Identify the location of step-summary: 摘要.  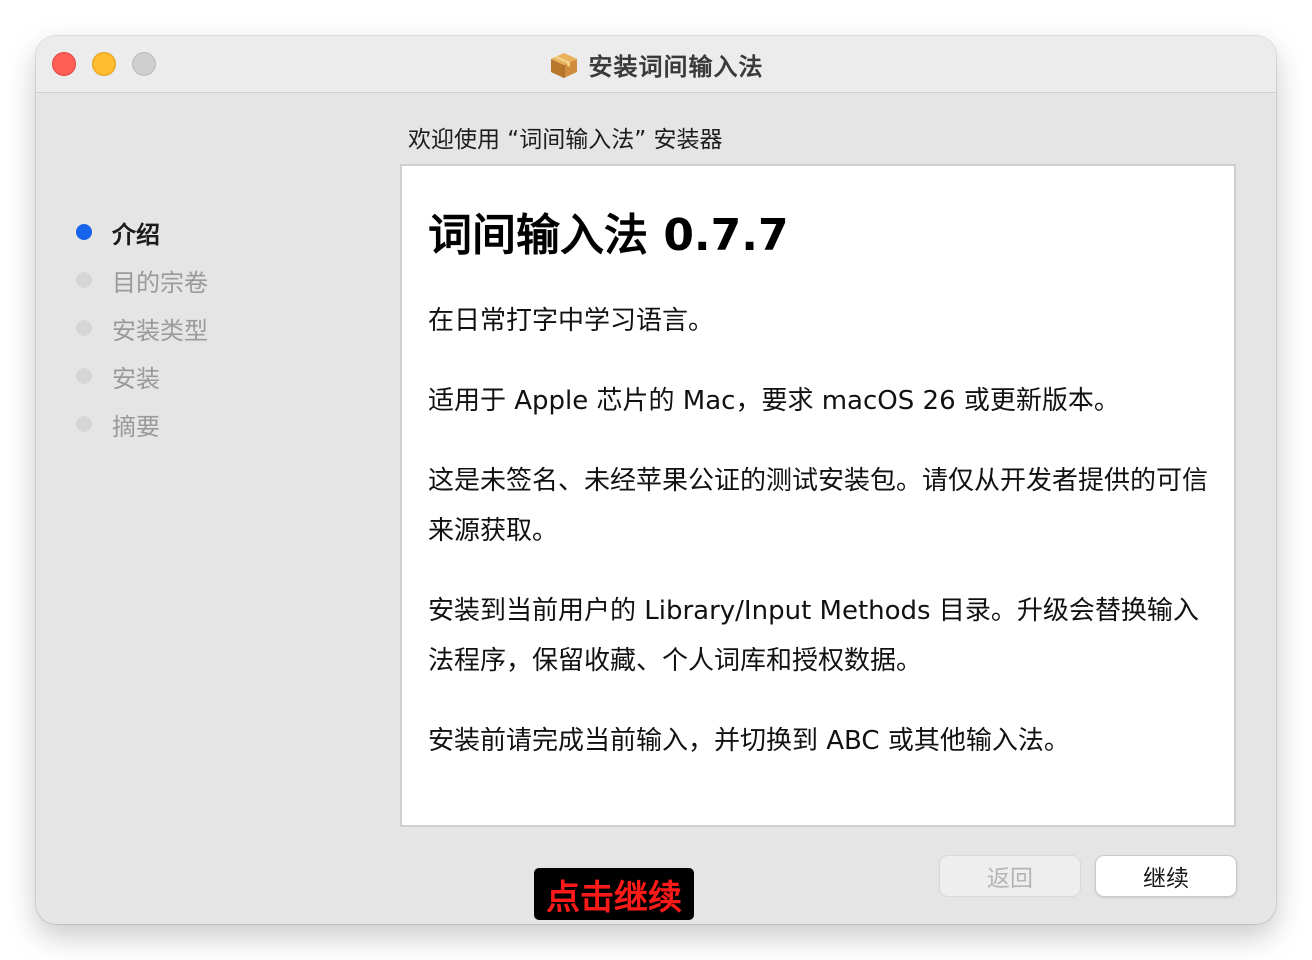
(142, 424).